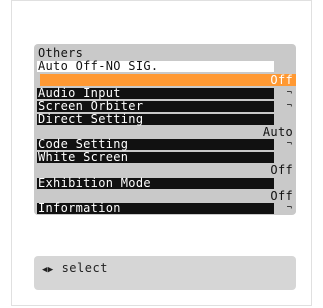  I want to click on hint-label: select, so click(84, 268).